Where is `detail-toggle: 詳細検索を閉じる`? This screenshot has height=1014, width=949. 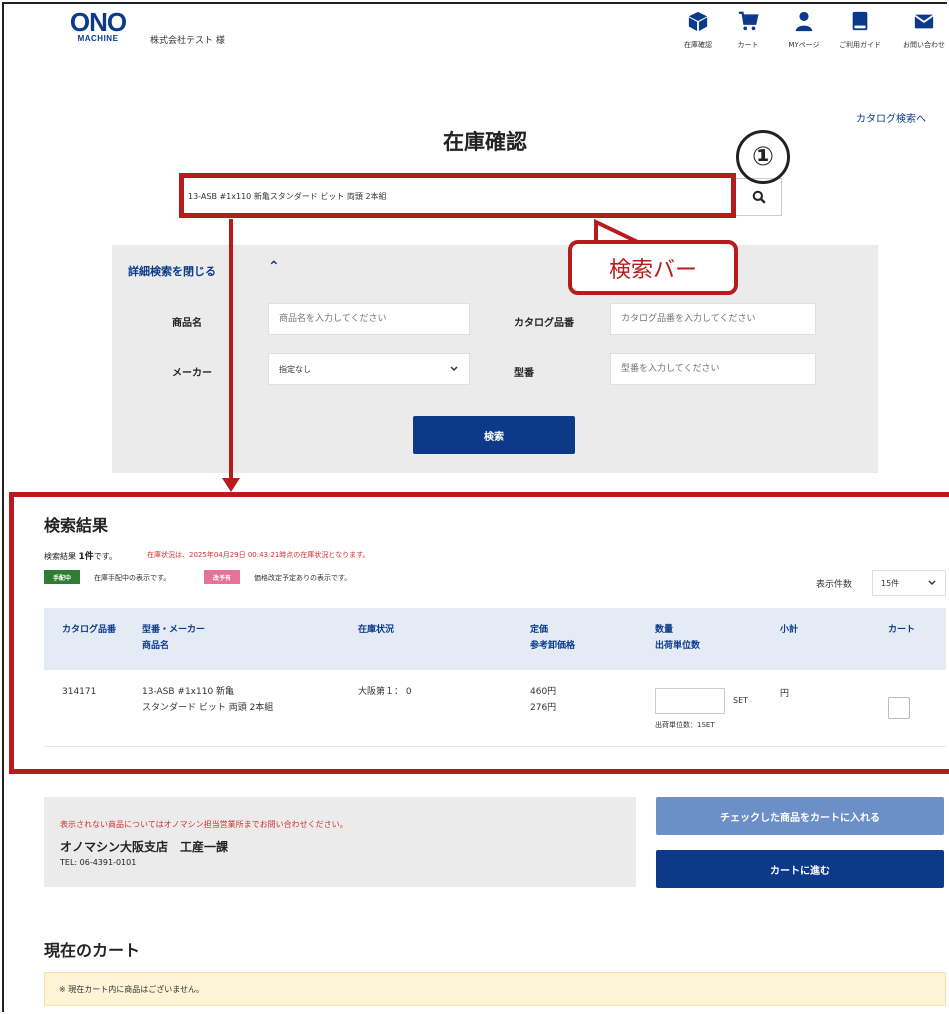 detail-toggle: 詳細検索を閉じる is located at coordinates (172, 271).